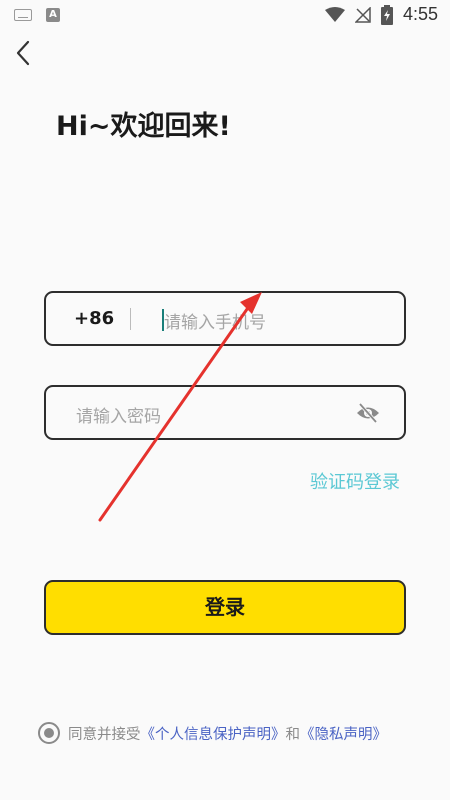 The width and height of the screenshot is (450, 800). Describe the element at coordinates (355, 481) in the screenshot. I see `sms-login-link: 验证码登录` at that location.